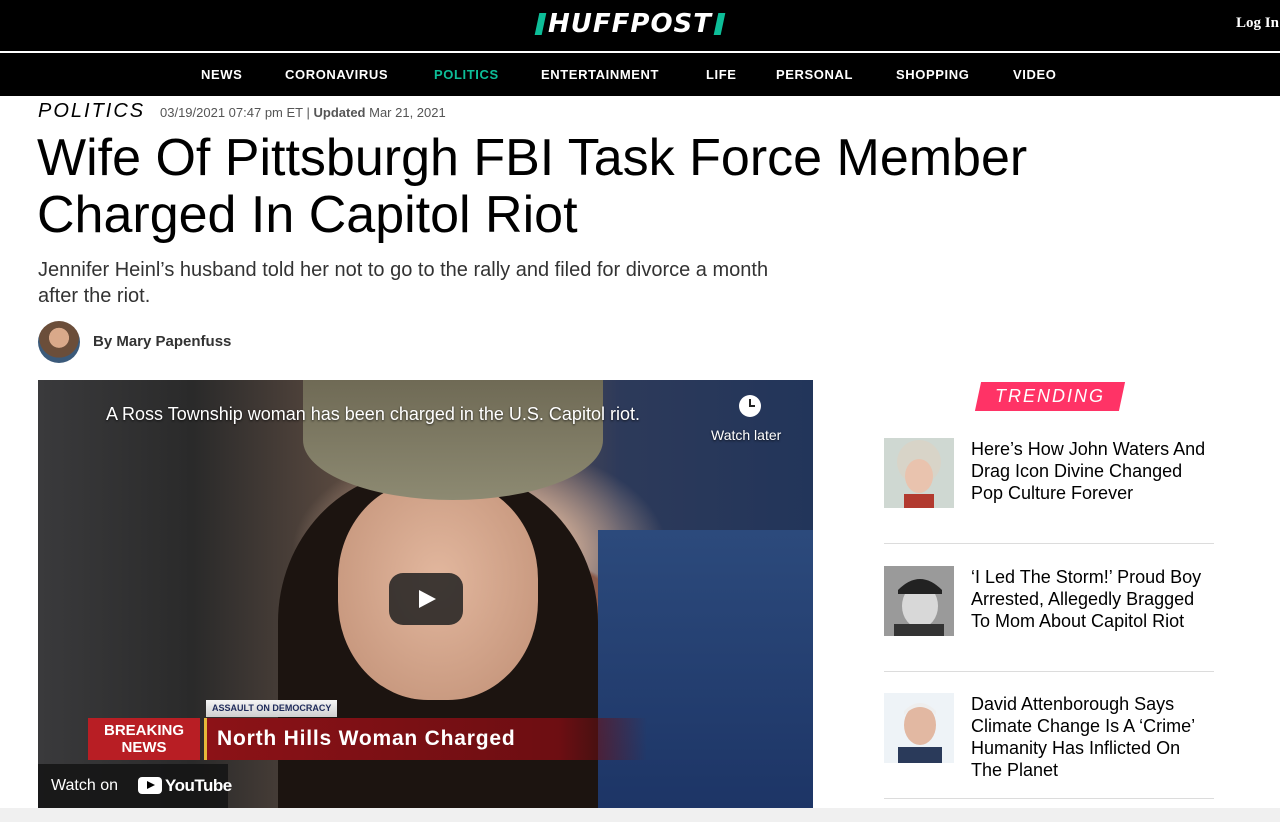  What do you see at coordinates (91, 111) in the screenshot?
I see `section-kicker: POLITICS` at bounding box center [91, 111].